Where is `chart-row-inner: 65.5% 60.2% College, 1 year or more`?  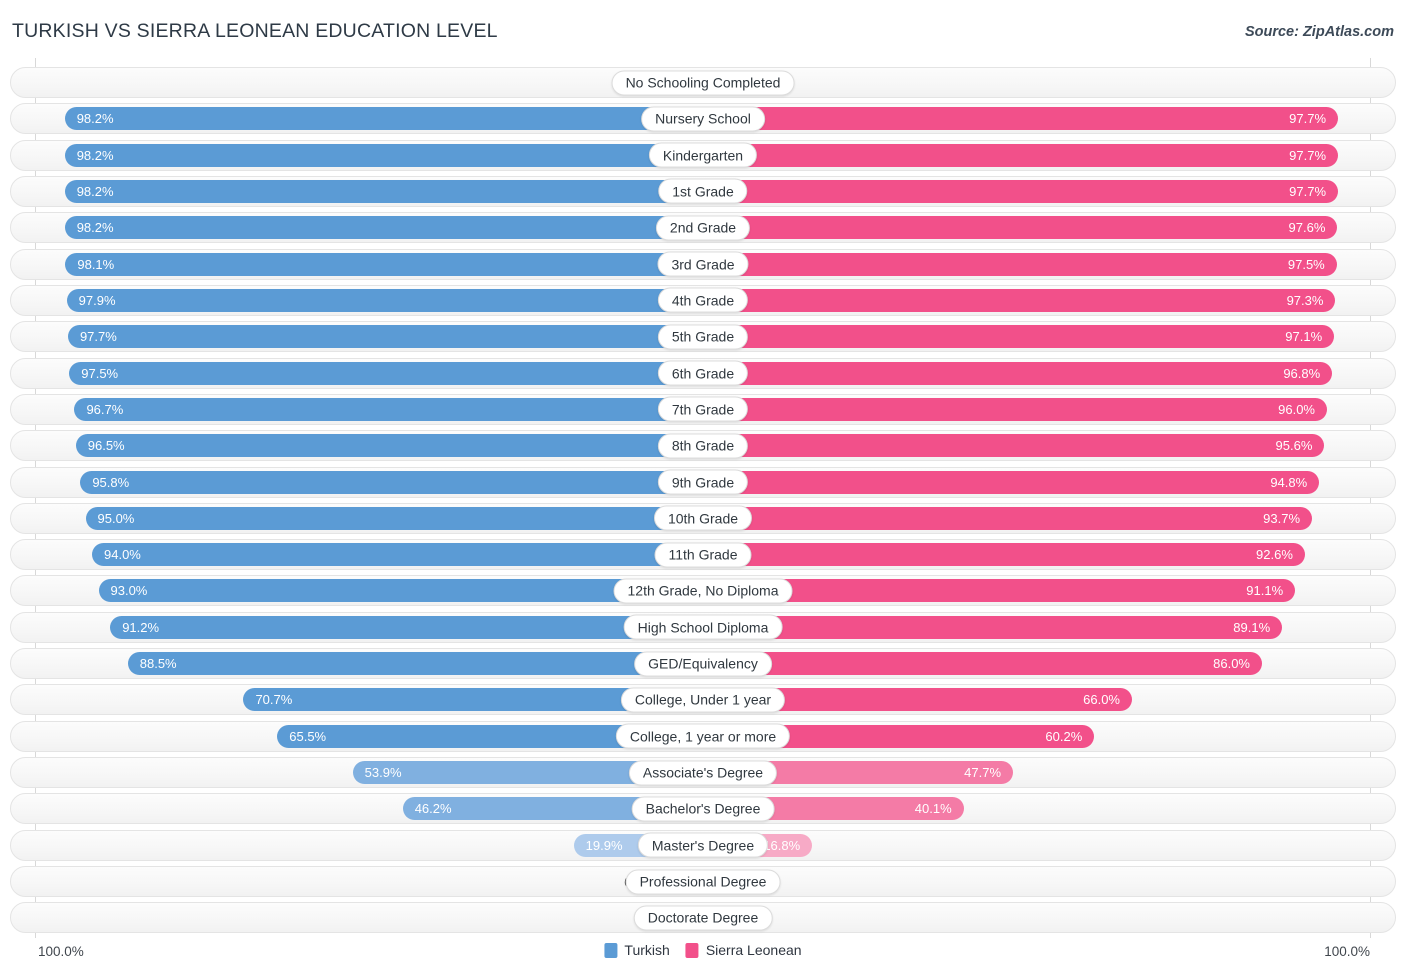 chart-row-inner: 65.5% 60.2% College, 1 year or more is located at coordinates (703, 736).